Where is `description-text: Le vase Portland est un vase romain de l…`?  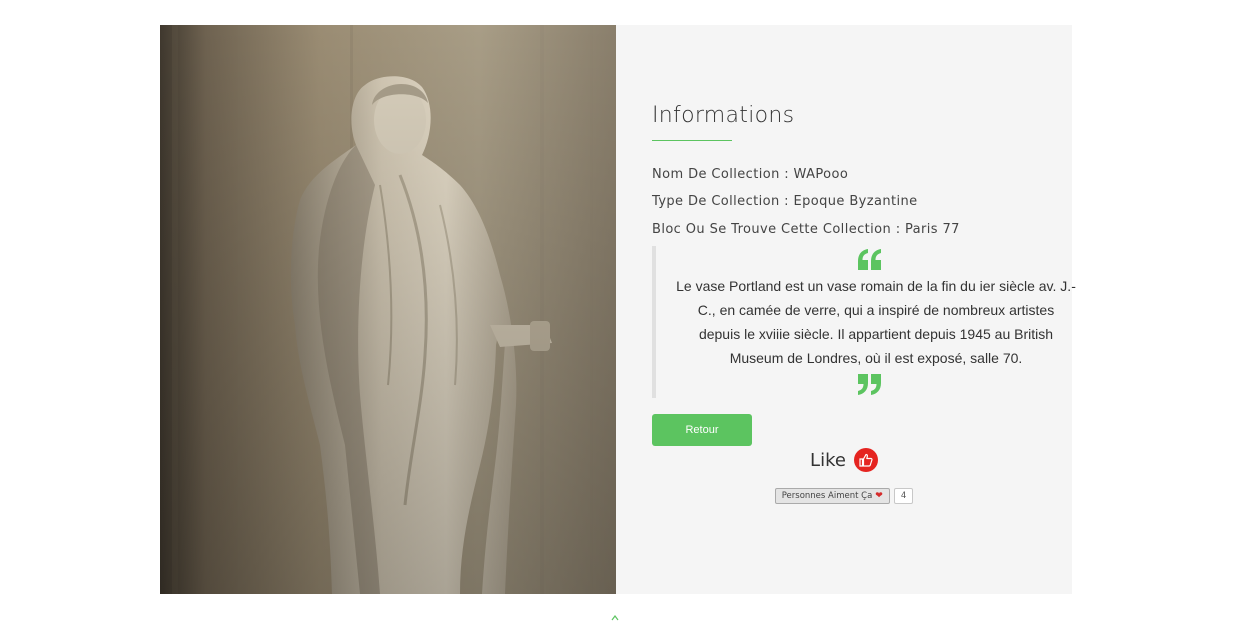
description-text: Le vase Portland est un vase romain de l… is located at coordinates (876, 322).